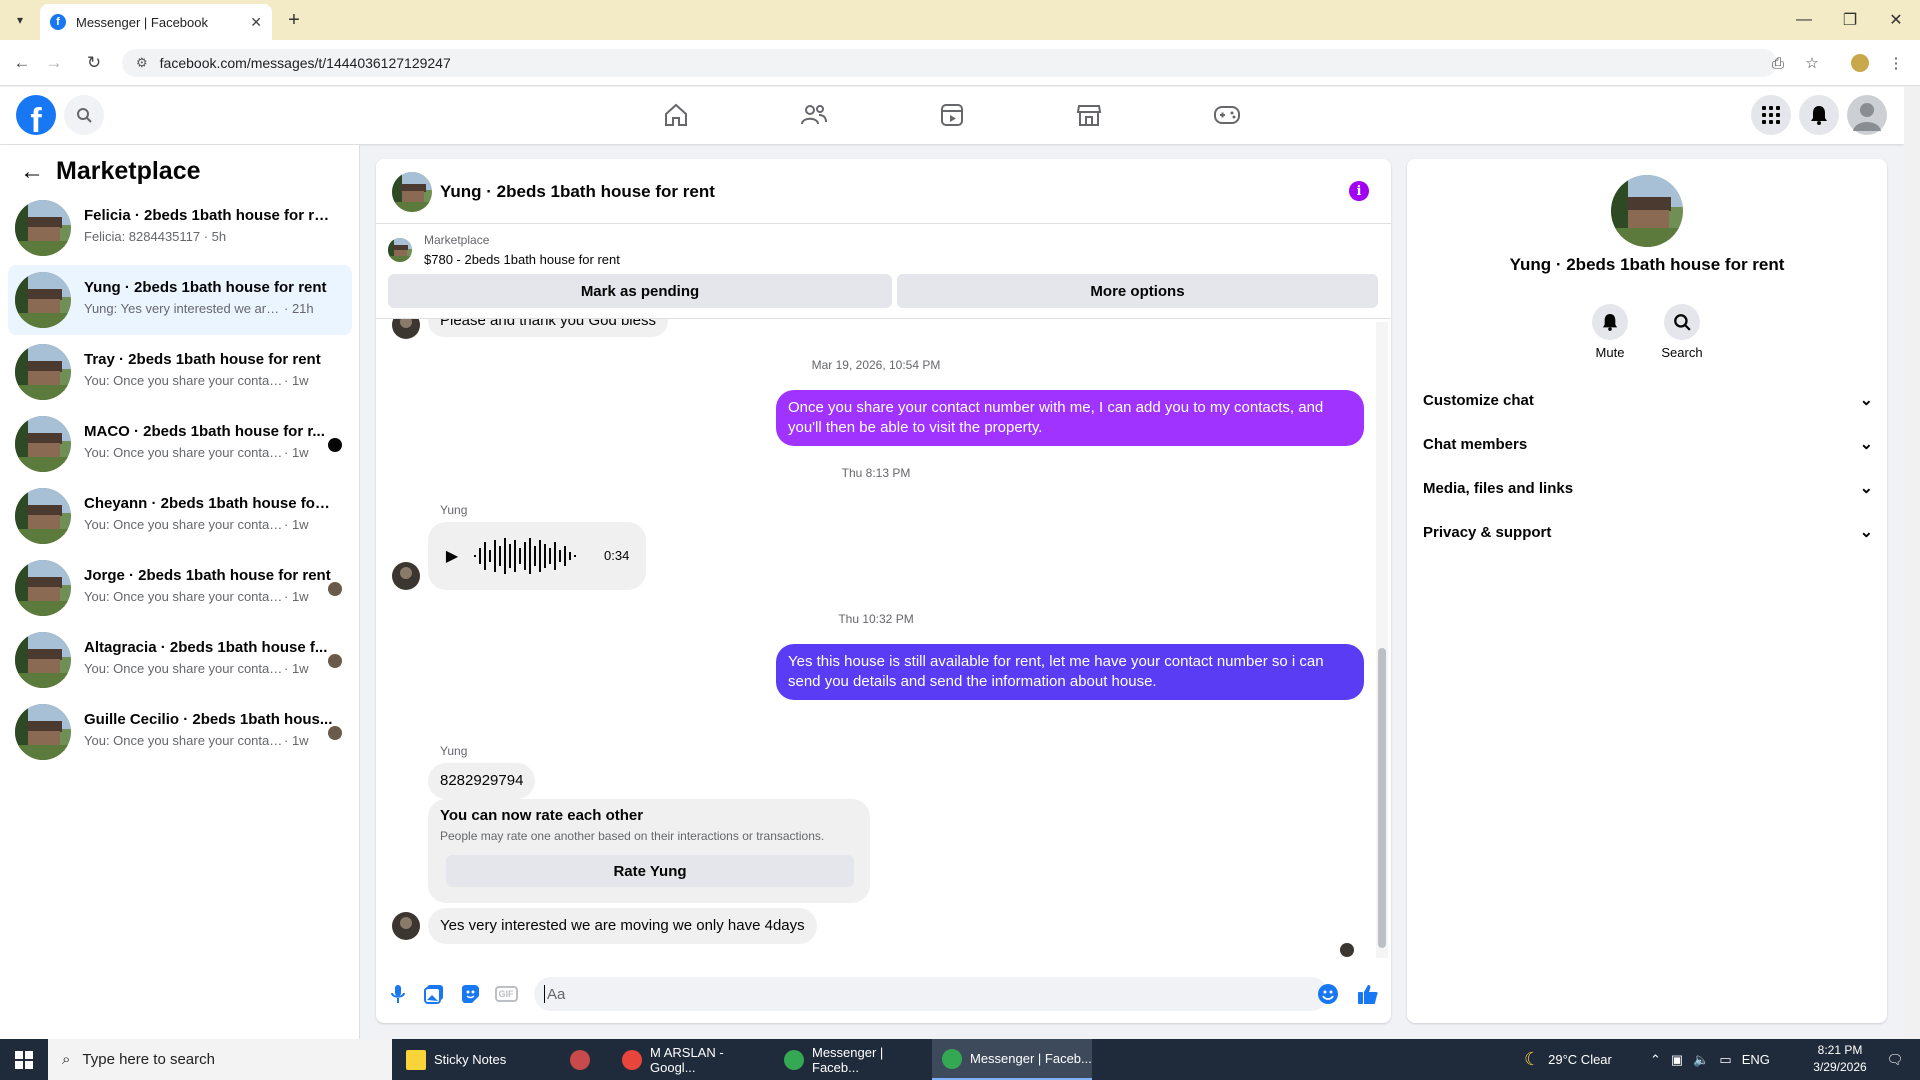 Image resolution: width=1920 pixels, height=1080 pixels. What do you see at coordinates (522, 259) in the screenshot?
I see `listing-title: $780 - 2beds 1bath house for rent` at bounding box center [522, 259].